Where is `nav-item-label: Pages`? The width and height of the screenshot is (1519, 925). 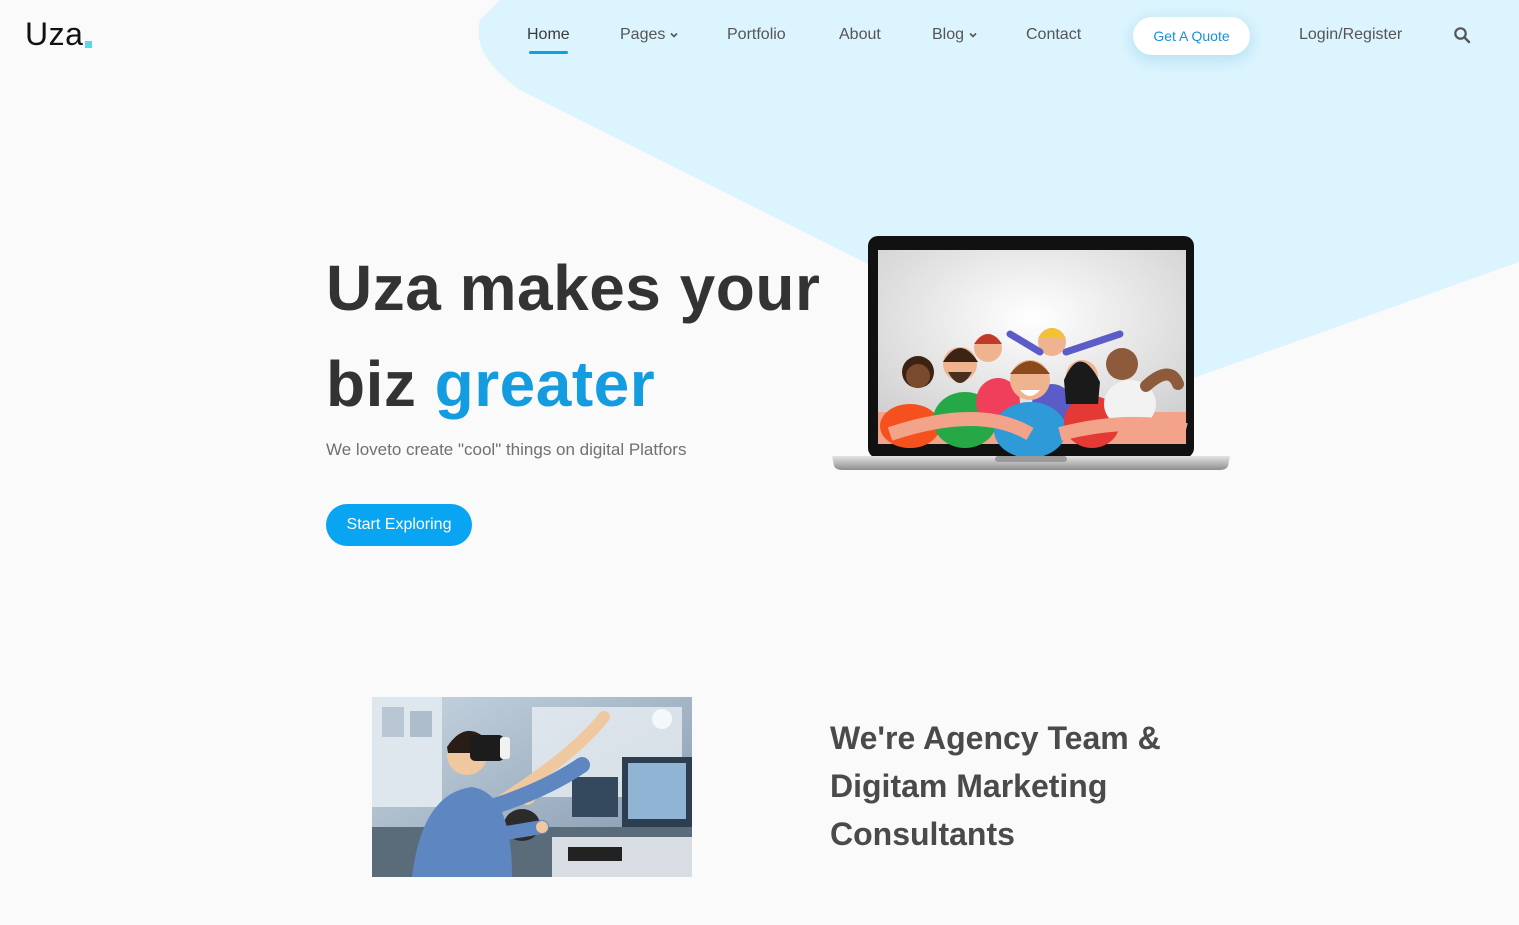
nav-item-label: Pages is located at coordinates (643, 34).